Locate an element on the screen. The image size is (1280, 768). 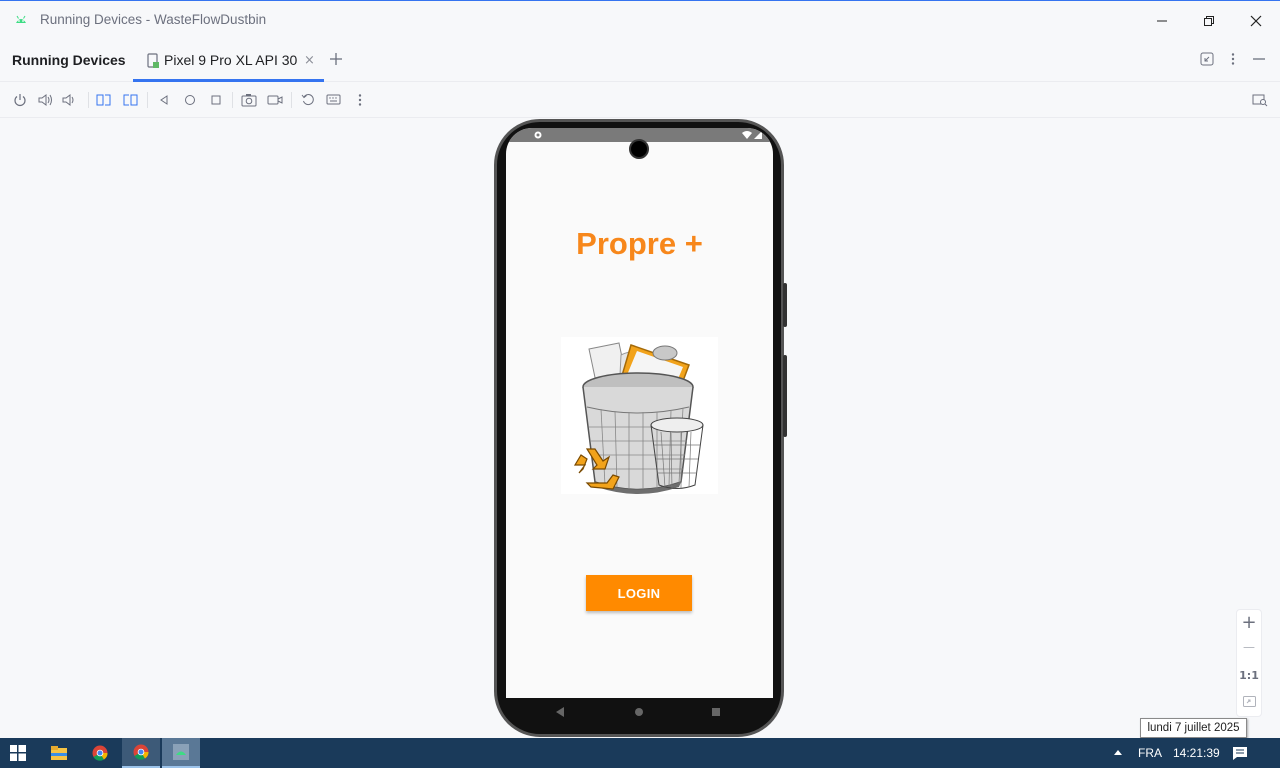
window-title: Running Devices - WasteFlowDustbin is located at coordinates (153, 19).